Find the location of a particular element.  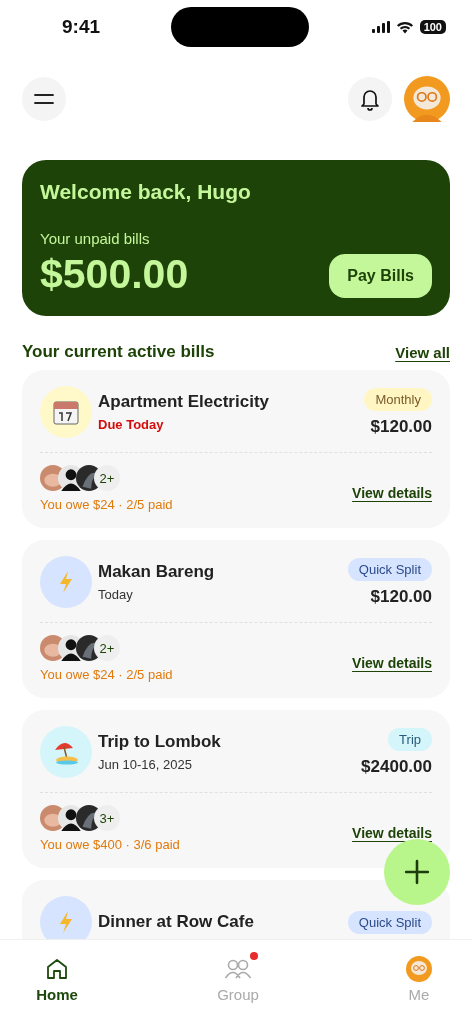

bill-tag: Monthly is located at coordinates (398, 399).